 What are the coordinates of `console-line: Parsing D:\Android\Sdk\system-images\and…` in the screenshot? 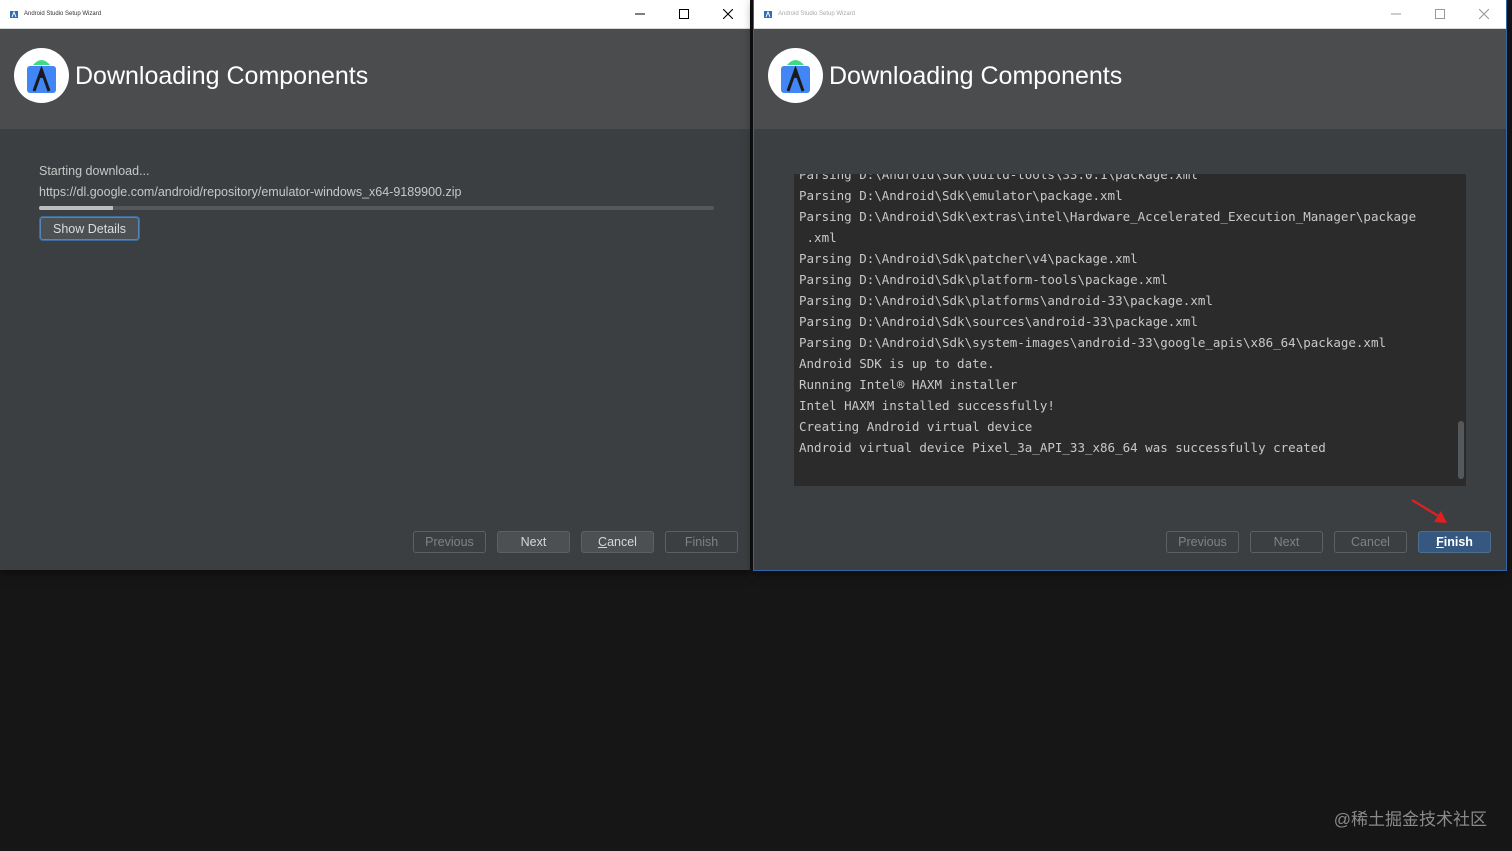 It's located at (1092, 342).